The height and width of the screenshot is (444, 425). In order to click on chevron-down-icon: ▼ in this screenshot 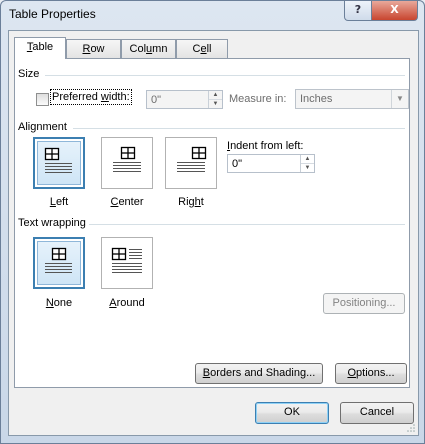, I will do `click(399, 99)`.